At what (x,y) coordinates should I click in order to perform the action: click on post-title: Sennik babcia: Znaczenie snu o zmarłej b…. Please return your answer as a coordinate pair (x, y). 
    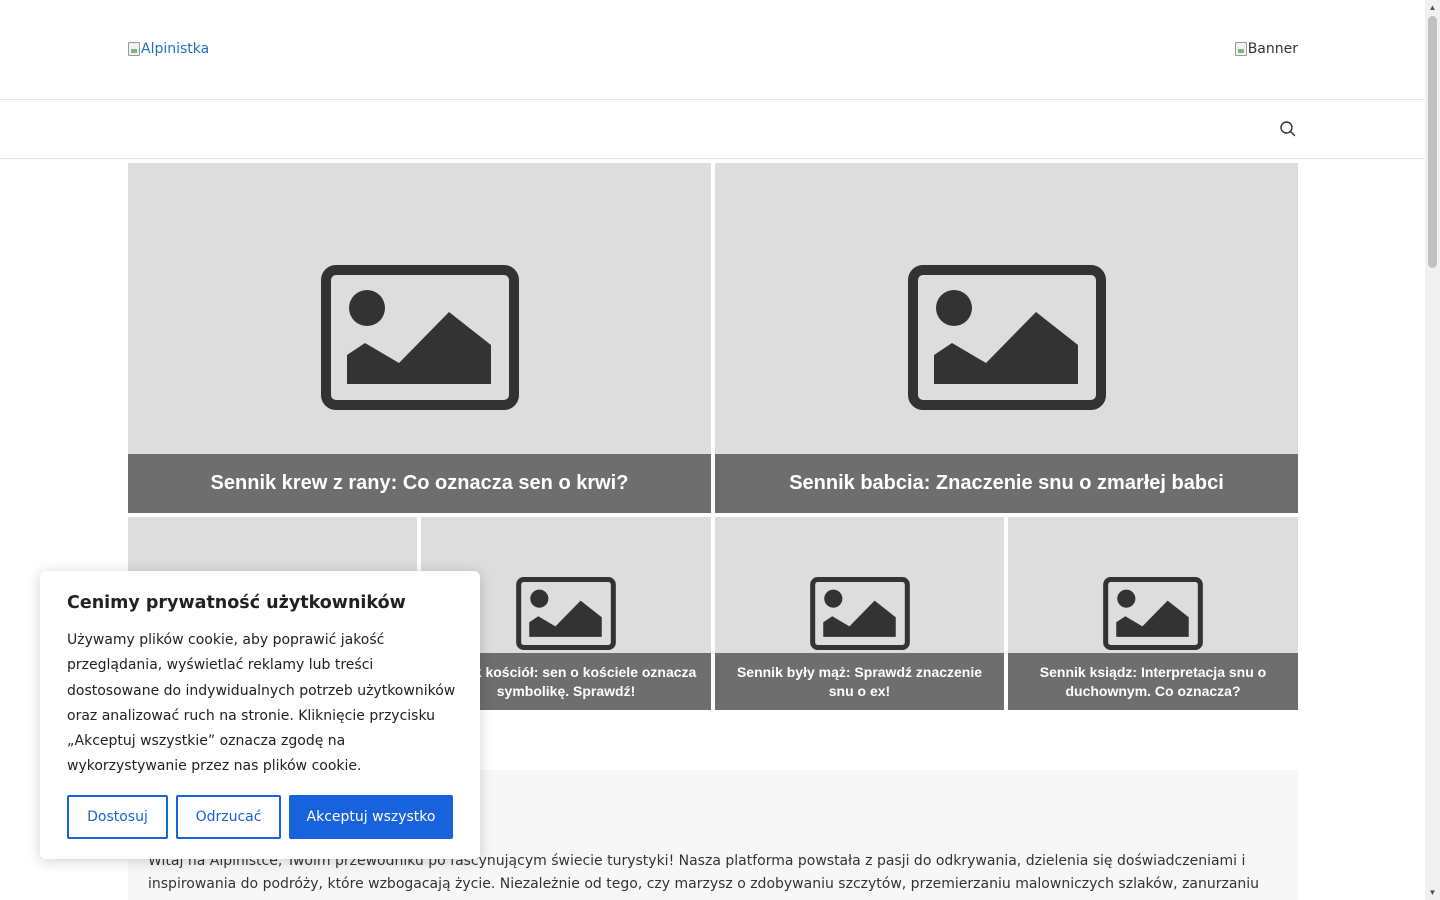
    Looking at the image, I should click on (1006, 483).